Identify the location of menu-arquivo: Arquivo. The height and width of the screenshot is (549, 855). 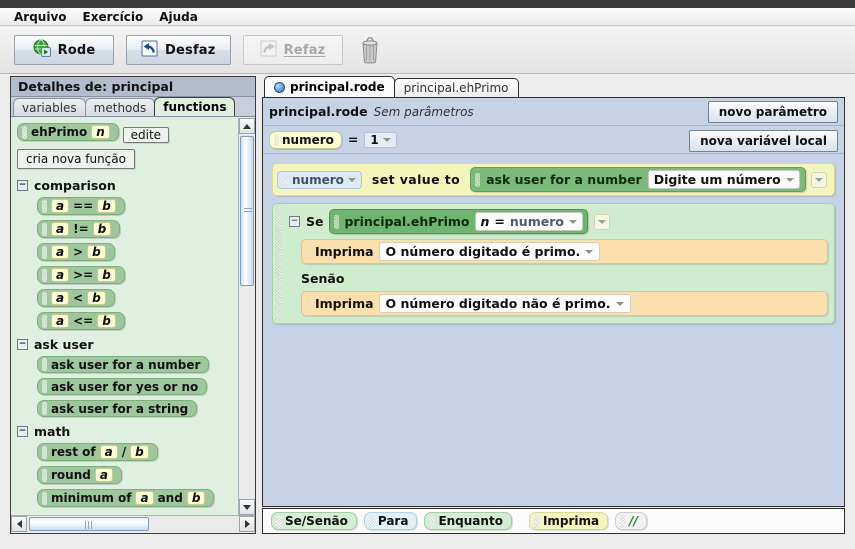
(40, 17).